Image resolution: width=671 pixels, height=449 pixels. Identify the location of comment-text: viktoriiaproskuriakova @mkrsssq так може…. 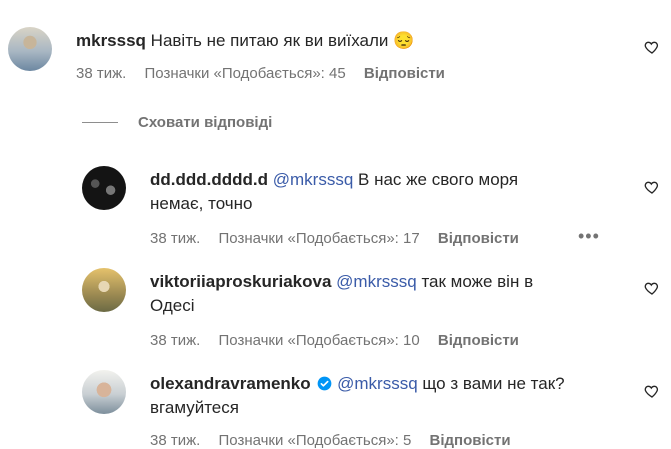
(370, 294).